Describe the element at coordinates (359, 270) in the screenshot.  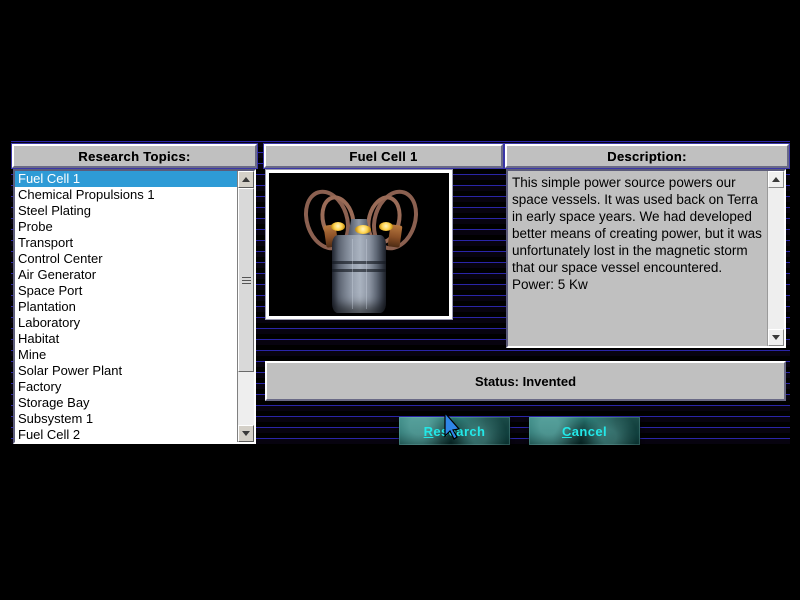
I see `fuel-cell-band-bottom` at that location.